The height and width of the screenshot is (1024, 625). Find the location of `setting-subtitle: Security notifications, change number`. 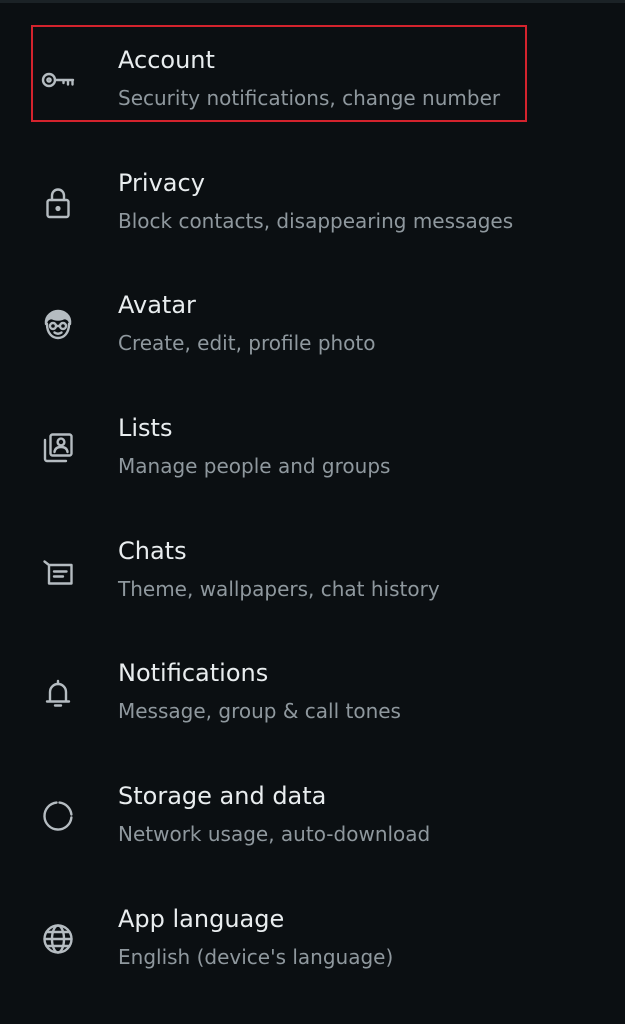

setting-subtitle: Security notifications, change number is located at coordinates (309, 98).